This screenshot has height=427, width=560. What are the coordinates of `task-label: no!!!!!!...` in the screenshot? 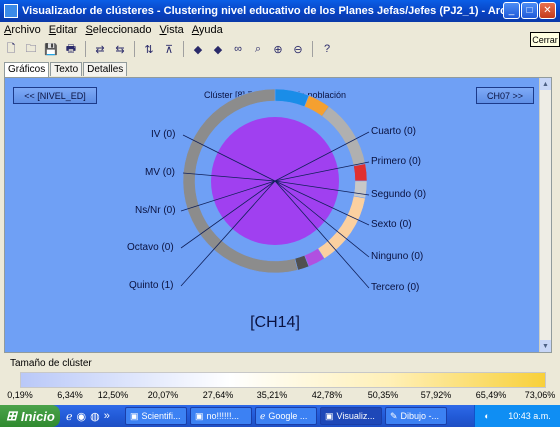 It's located at (223, 416).